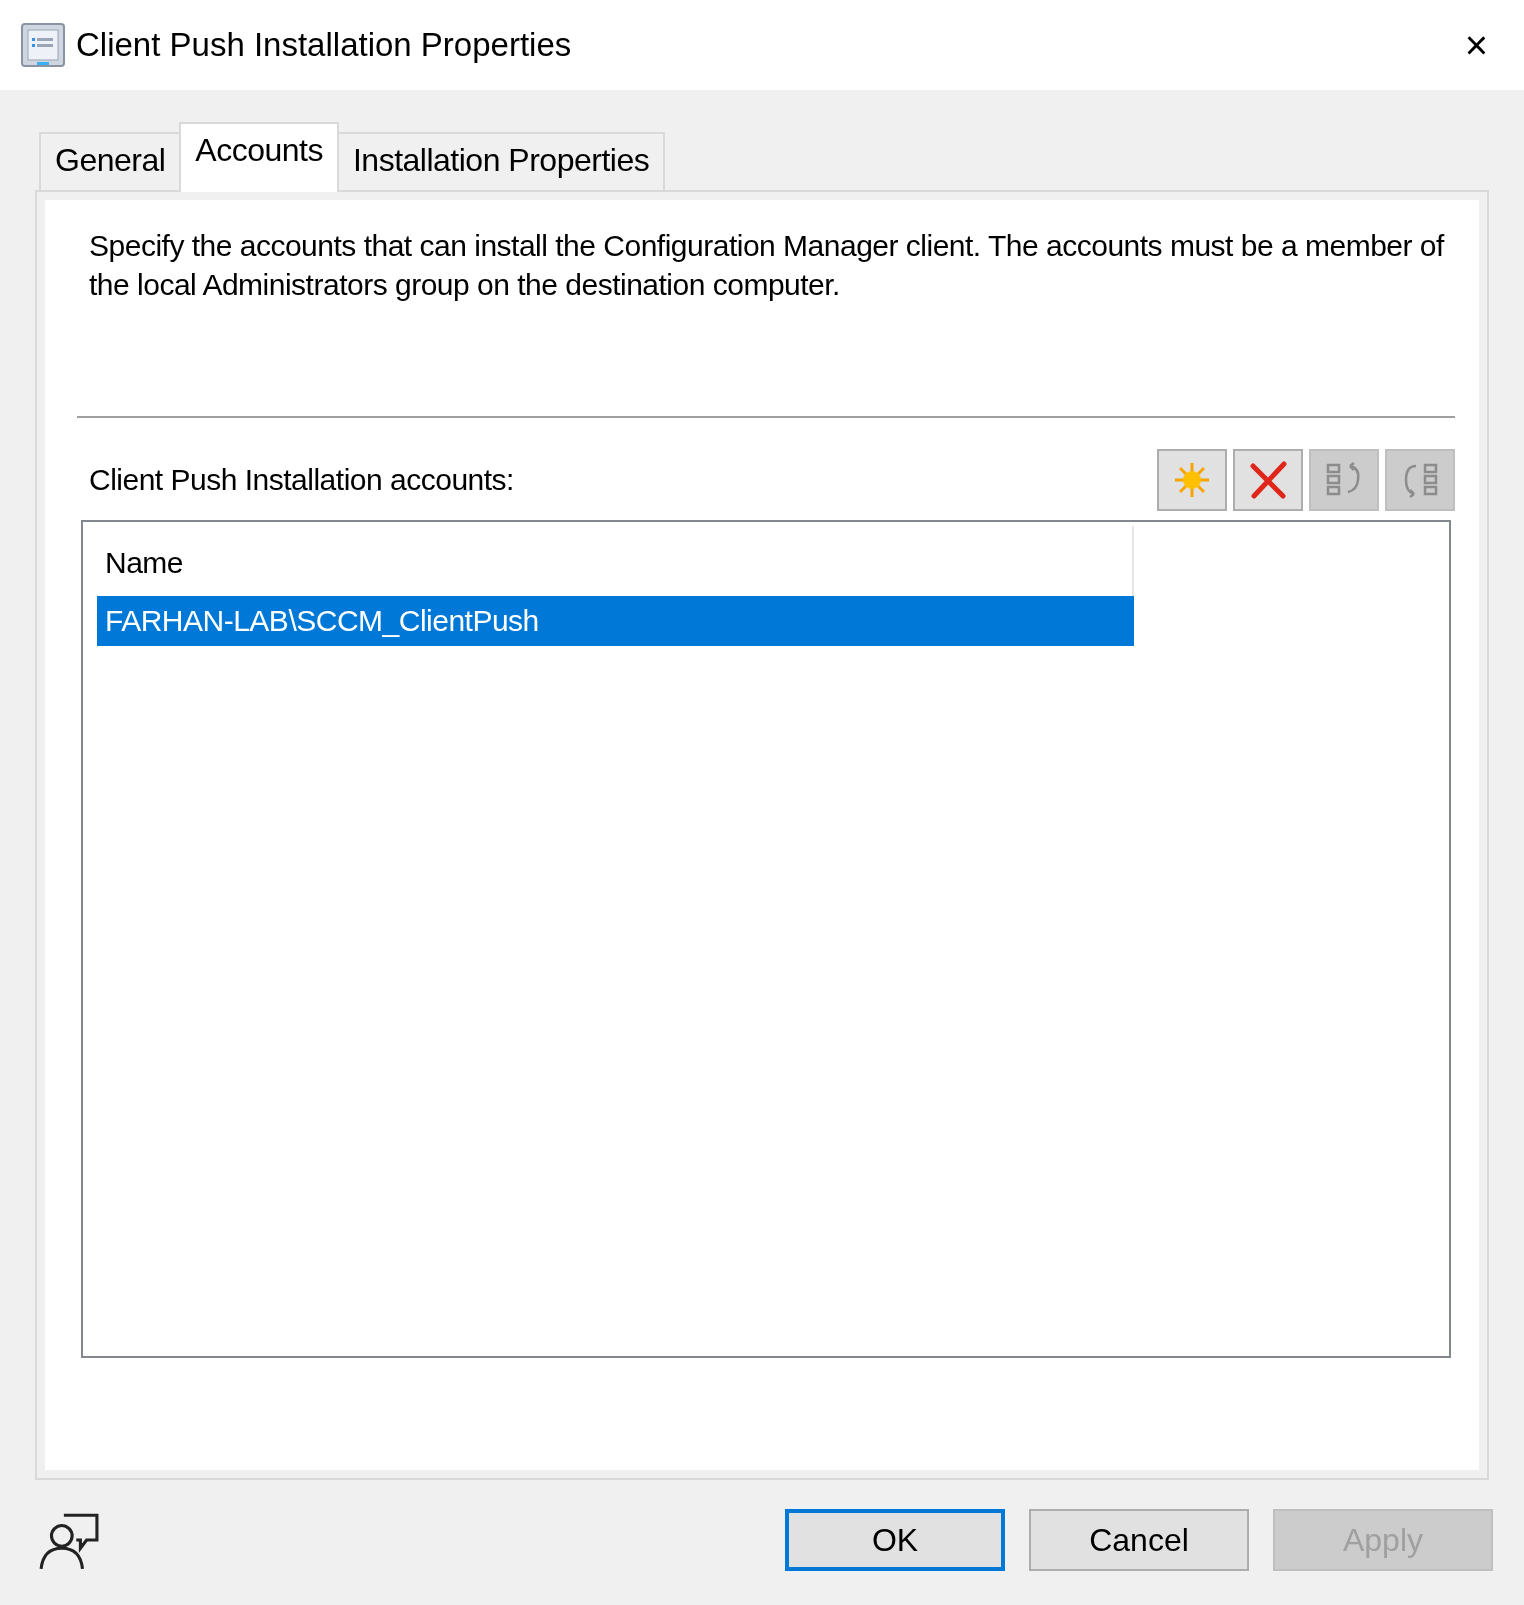 The image size is (1524, 1605). What do you see at coordinates (895, 1540) in the screenshot?
I see `dialog-button: OK` at bounding box center [895, 1540].